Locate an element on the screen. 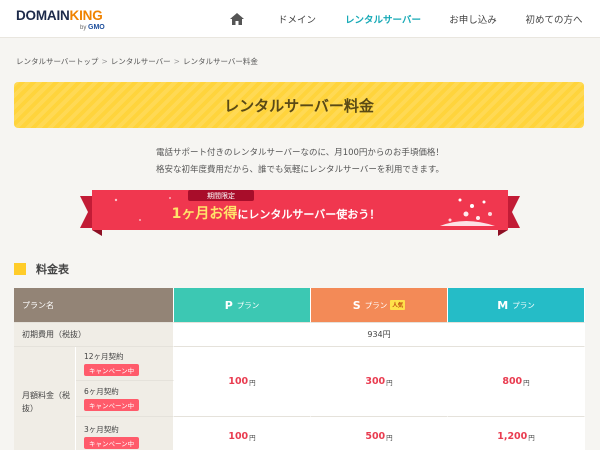  page-title: レンタルサーバー料金 is located at coordinates (299, 105).